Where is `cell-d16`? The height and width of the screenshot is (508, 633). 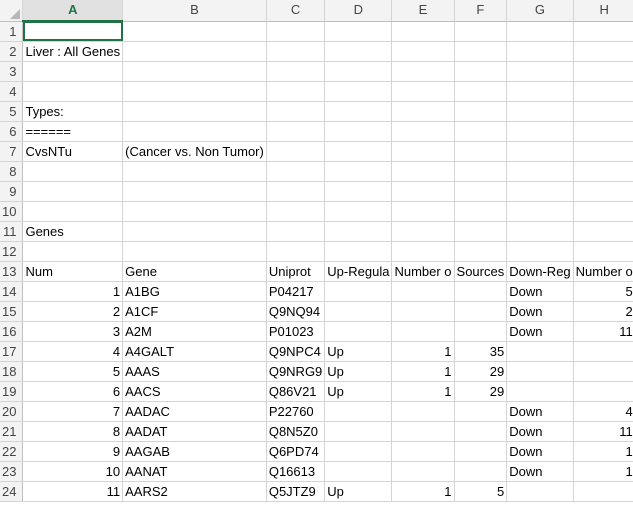 cell-d16 is located at coordinates (358, 331).